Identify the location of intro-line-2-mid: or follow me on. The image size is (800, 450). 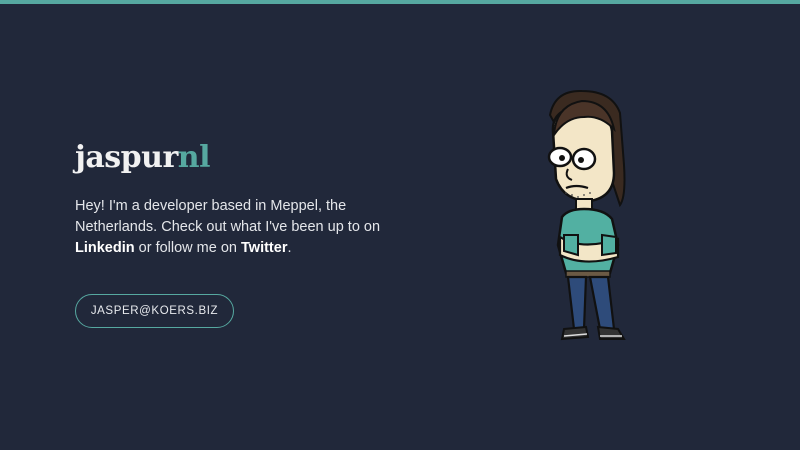
(188, 248).